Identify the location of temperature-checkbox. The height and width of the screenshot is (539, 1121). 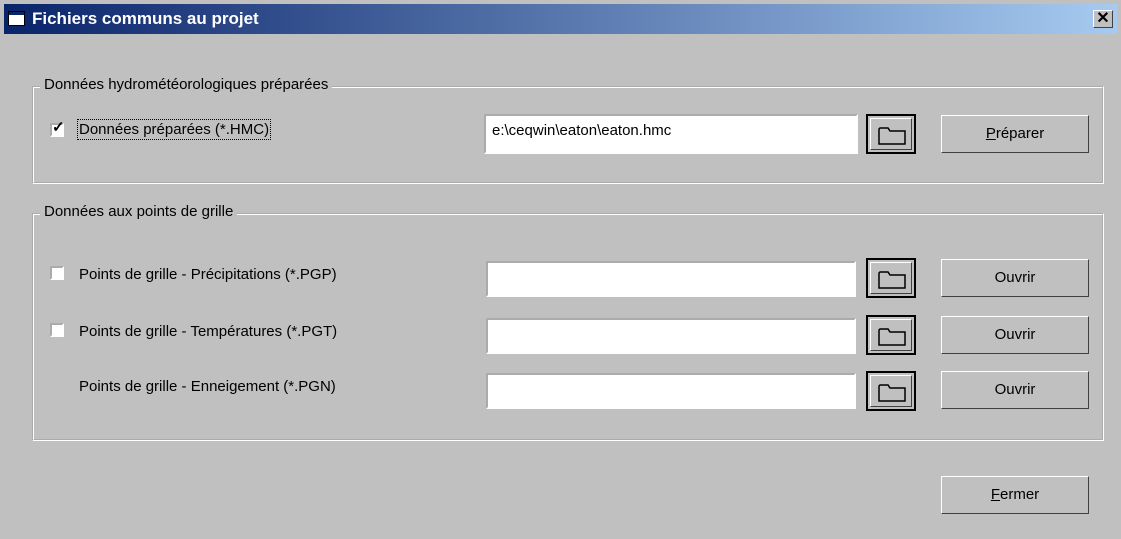
(57, 330).